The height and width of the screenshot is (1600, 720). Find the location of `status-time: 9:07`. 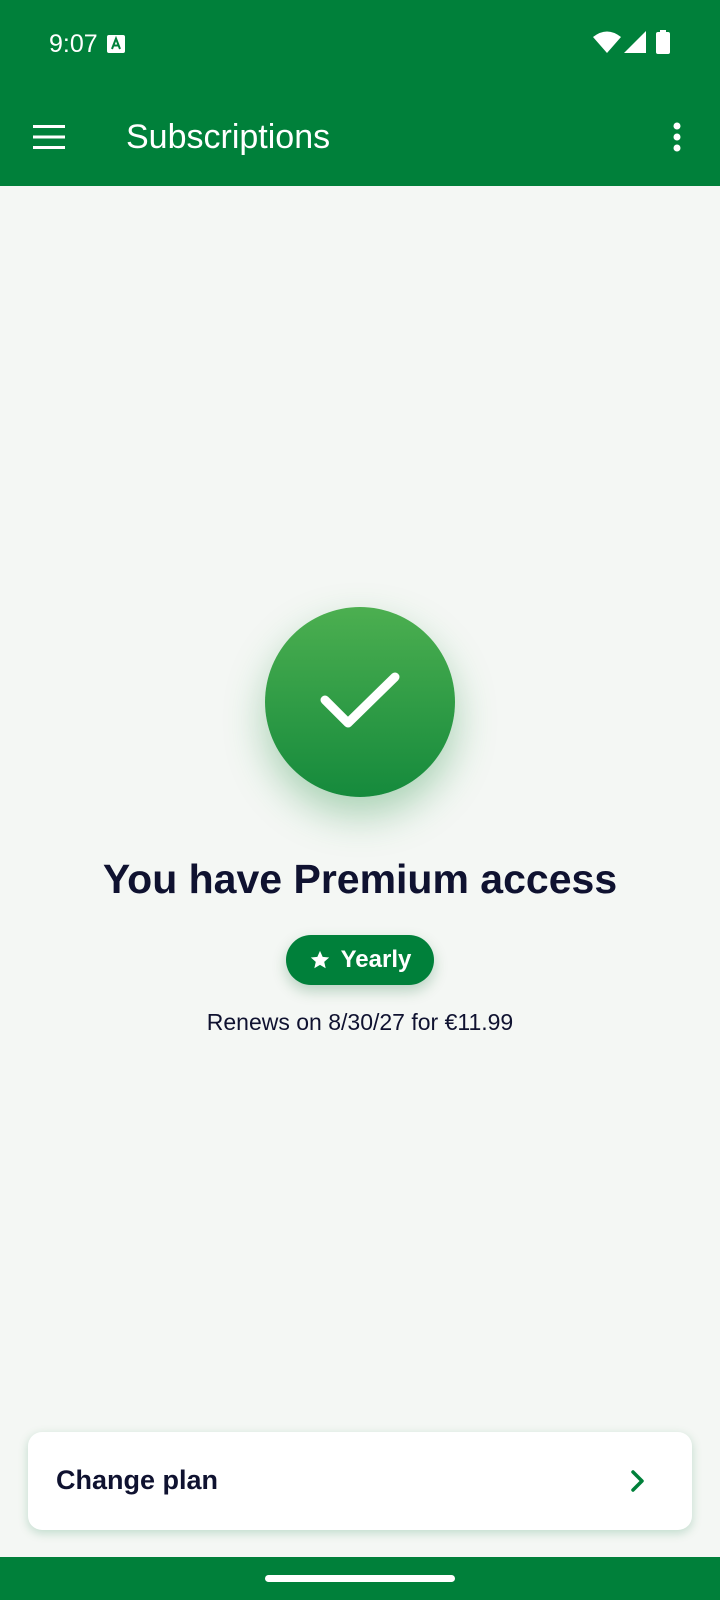

status-time: 9:07 is located at coordinates (73, 44).